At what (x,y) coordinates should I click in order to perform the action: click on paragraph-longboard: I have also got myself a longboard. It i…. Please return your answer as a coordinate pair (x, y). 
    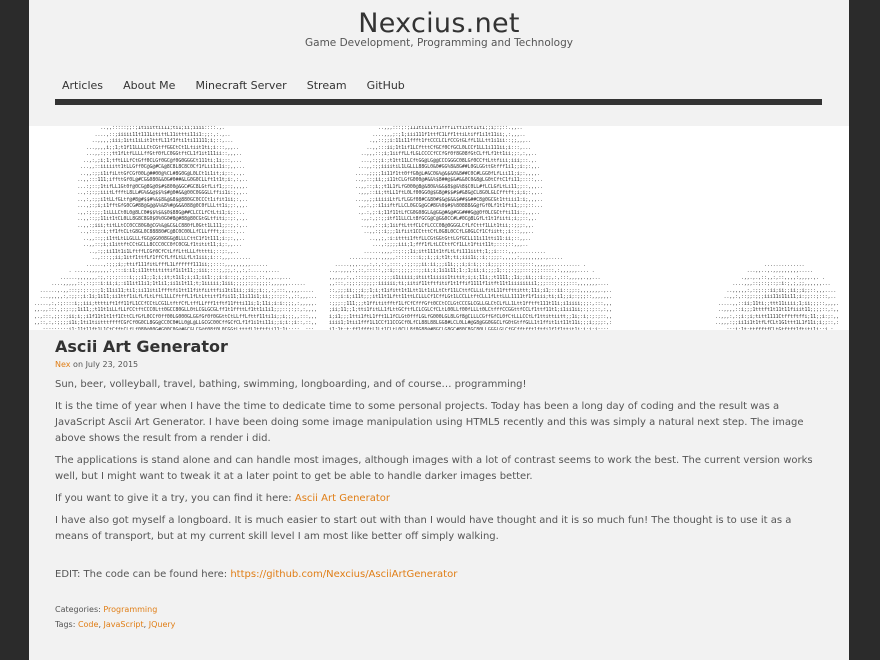
    Looking at the image, I should click on (423, 528).